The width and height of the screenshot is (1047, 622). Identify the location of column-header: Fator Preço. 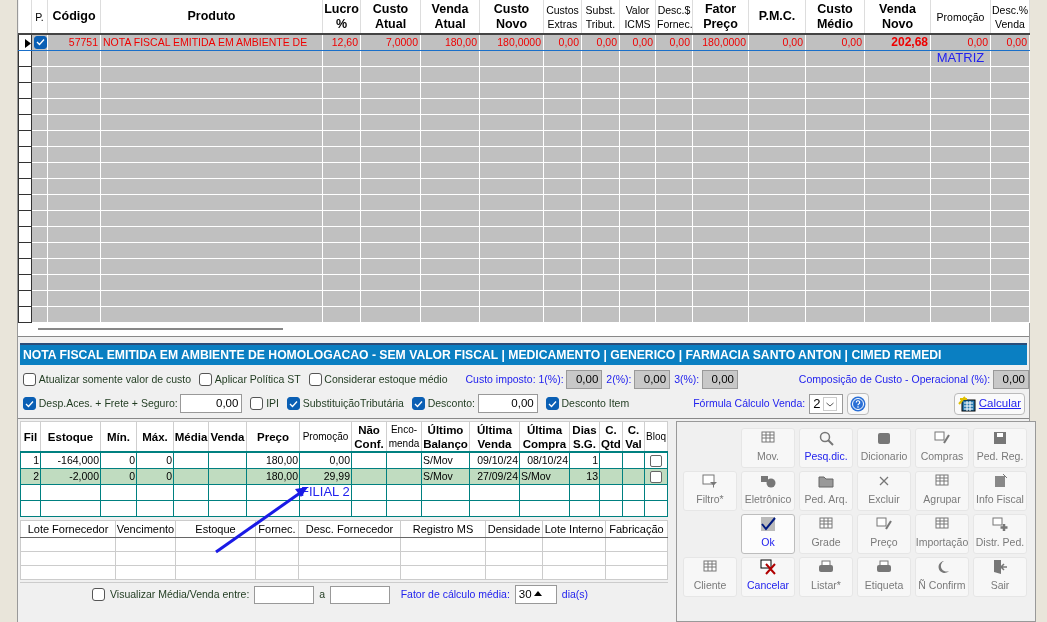
(720, 17).